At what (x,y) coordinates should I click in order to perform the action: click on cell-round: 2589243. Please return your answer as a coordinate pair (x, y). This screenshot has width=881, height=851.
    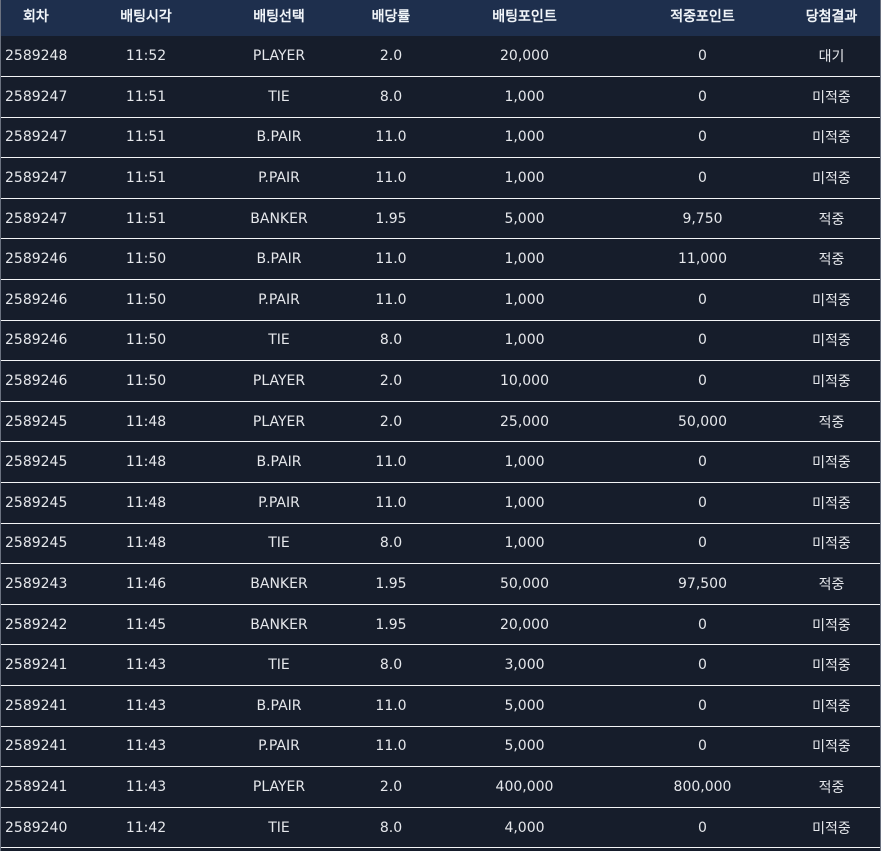
    Looking at the image, I should click on (36, 584).